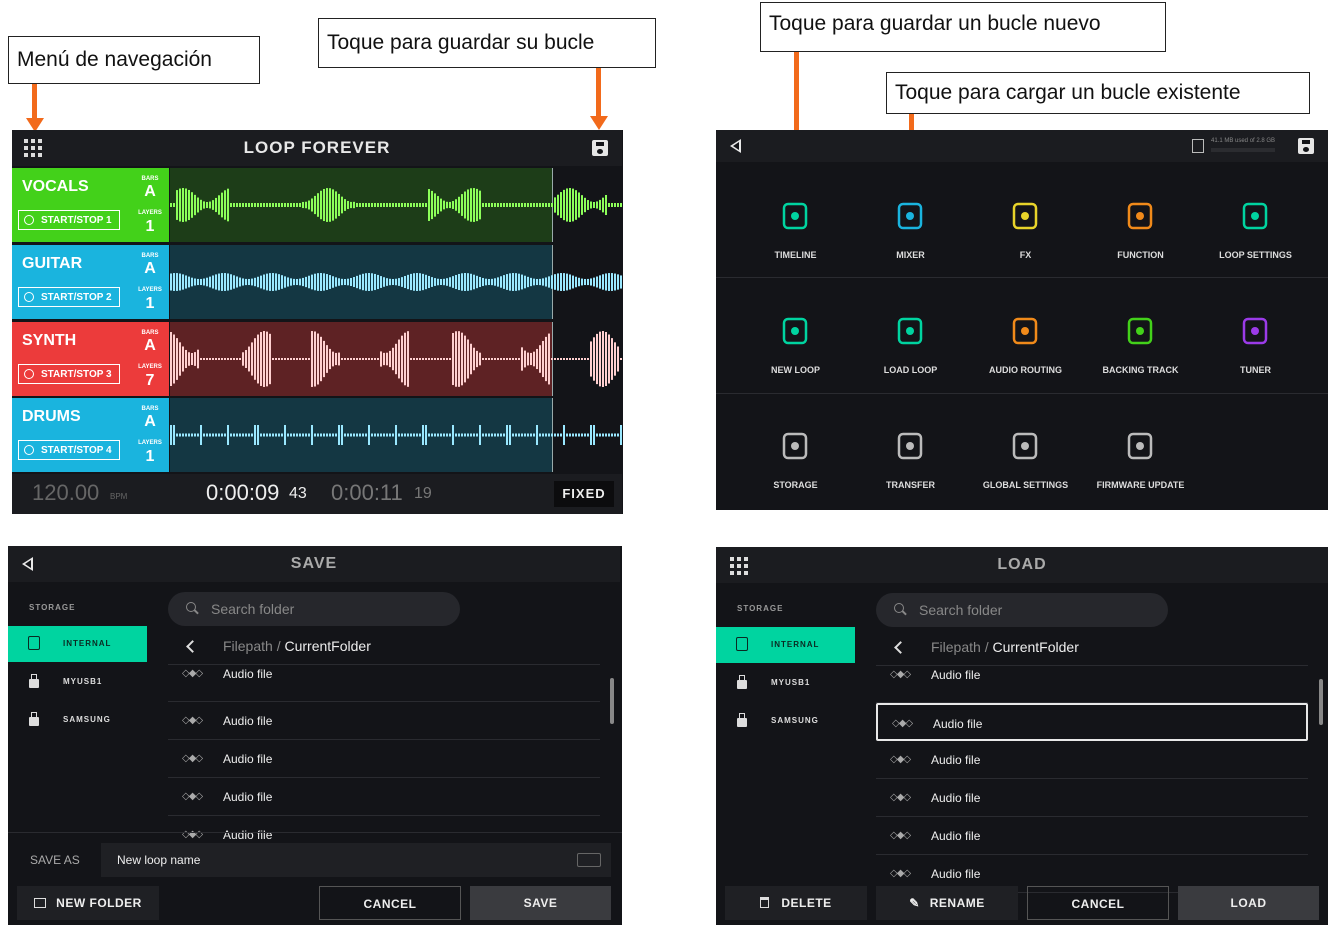 The height and width of the screenshot is (925, 1328). I want to click on menu-tile: LOAD LOOP, so click(910, 342).